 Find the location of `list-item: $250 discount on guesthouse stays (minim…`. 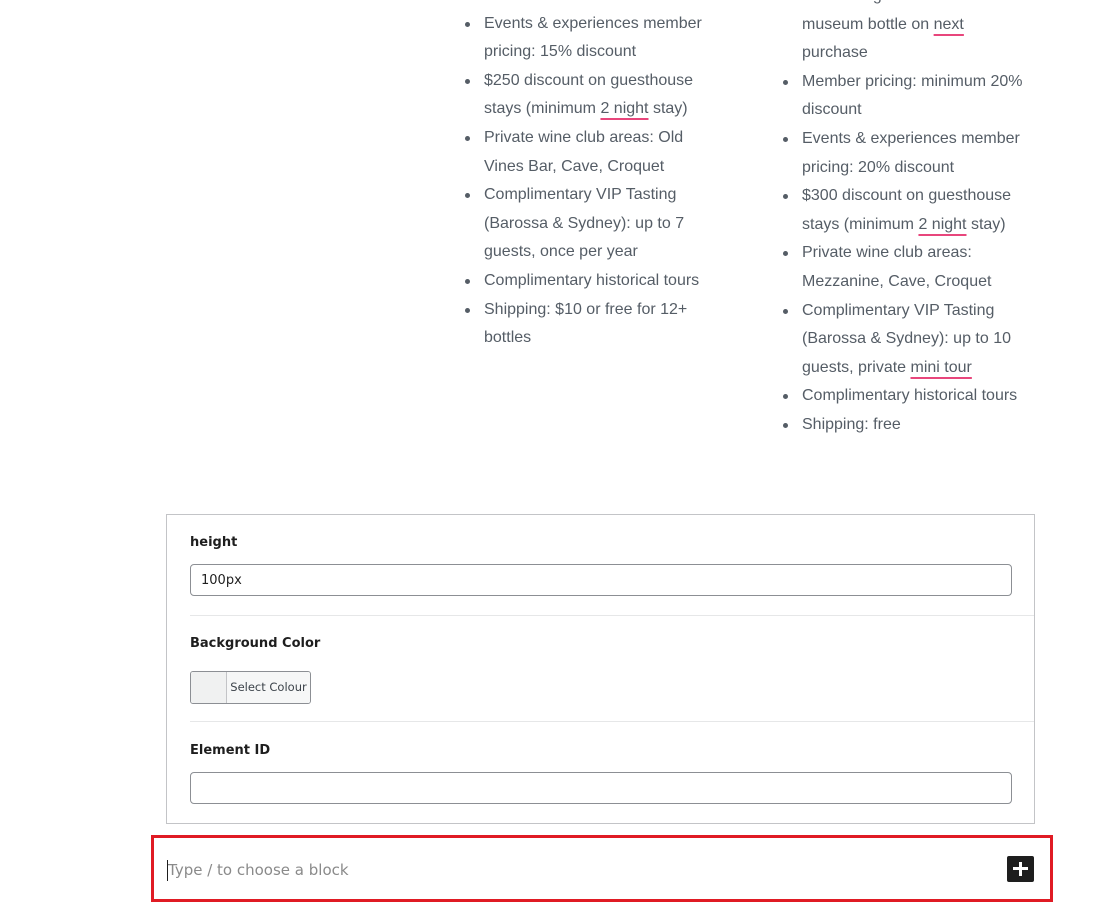

list-item: $250 discount on guesthouse stays (minim… is located at coordinates (595, 95).